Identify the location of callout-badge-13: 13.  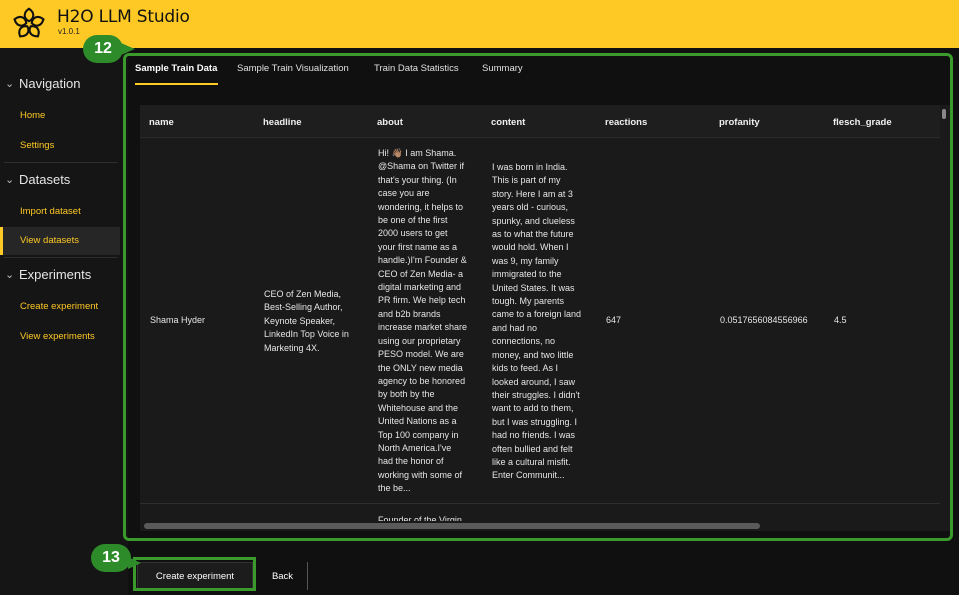
(116, 558).